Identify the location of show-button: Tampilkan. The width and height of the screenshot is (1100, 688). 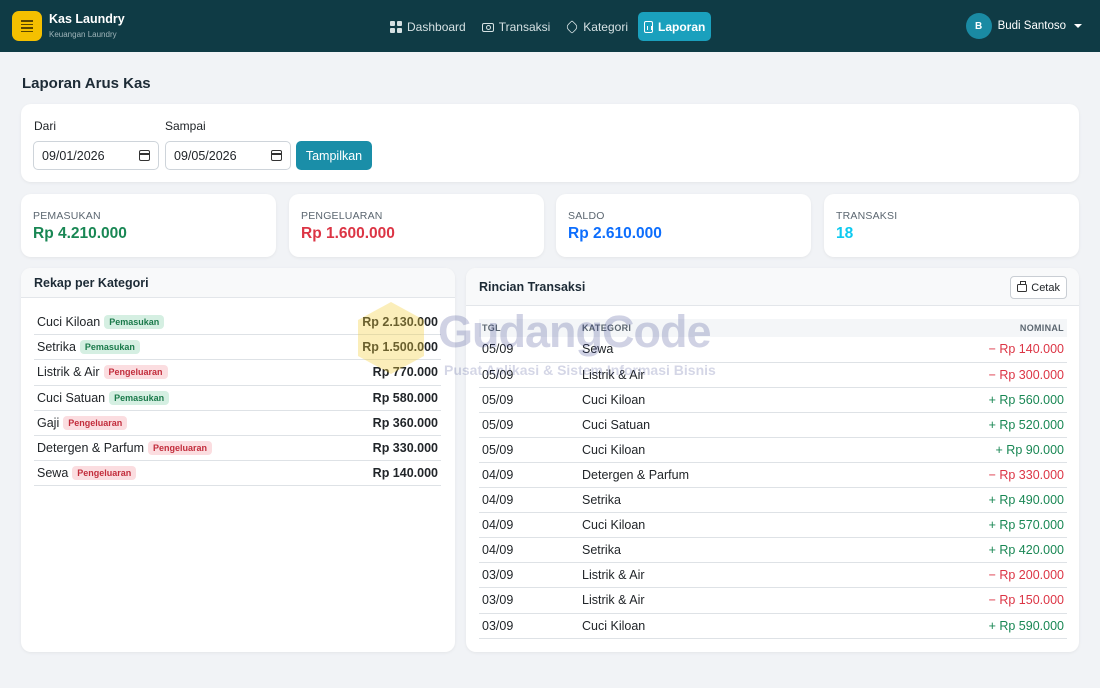
(334, 155).